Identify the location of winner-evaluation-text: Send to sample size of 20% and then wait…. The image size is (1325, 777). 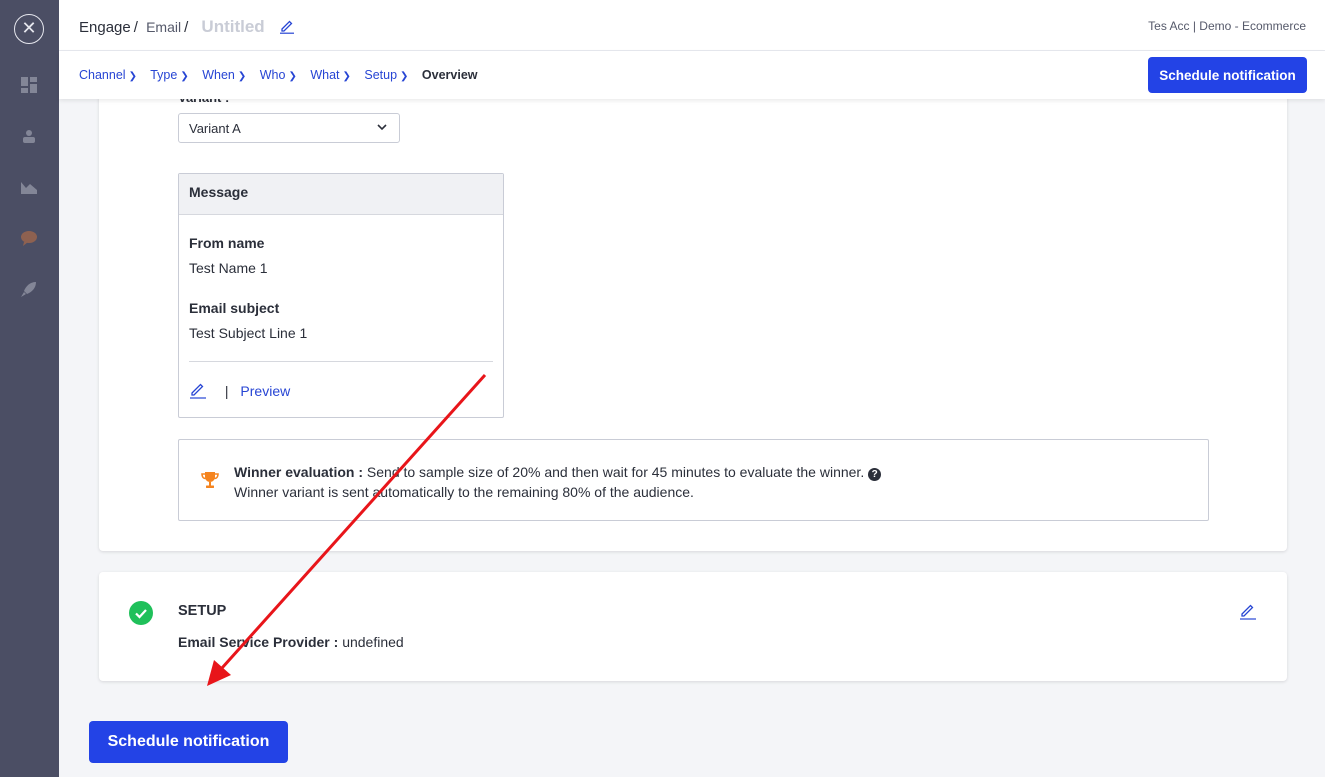
(615, 472).